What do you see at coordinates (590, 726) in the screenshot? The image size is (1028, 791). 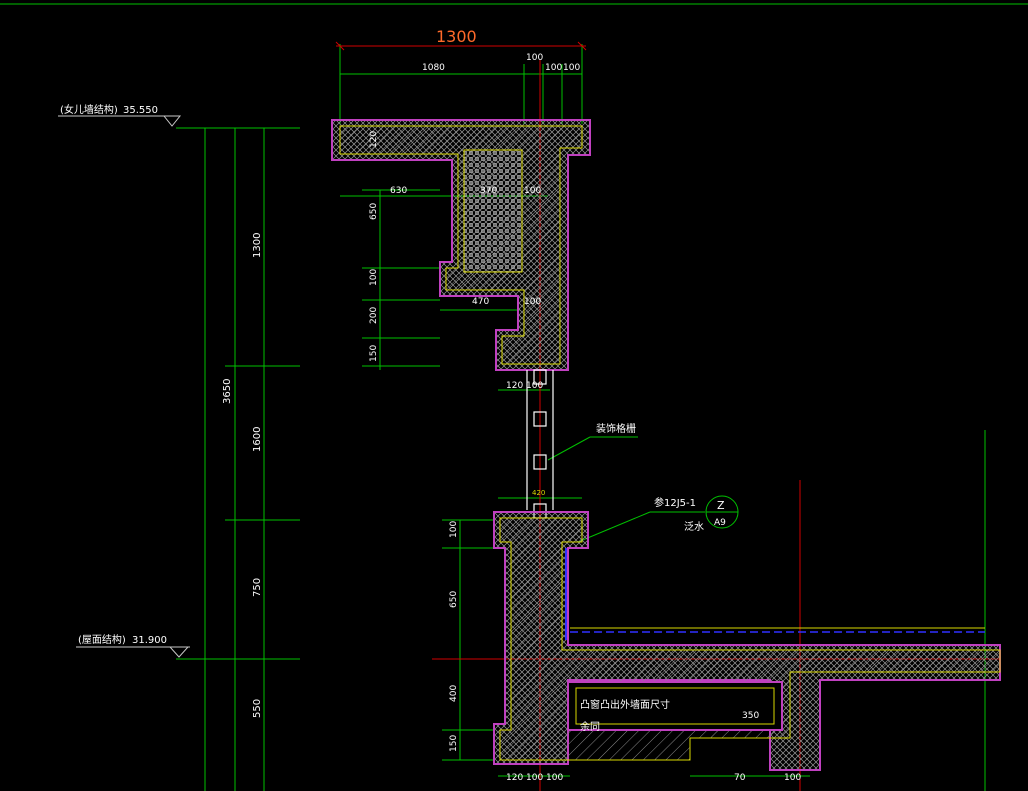 I see `bay-window-note-2: 余同` at bounding box center [590, 726].